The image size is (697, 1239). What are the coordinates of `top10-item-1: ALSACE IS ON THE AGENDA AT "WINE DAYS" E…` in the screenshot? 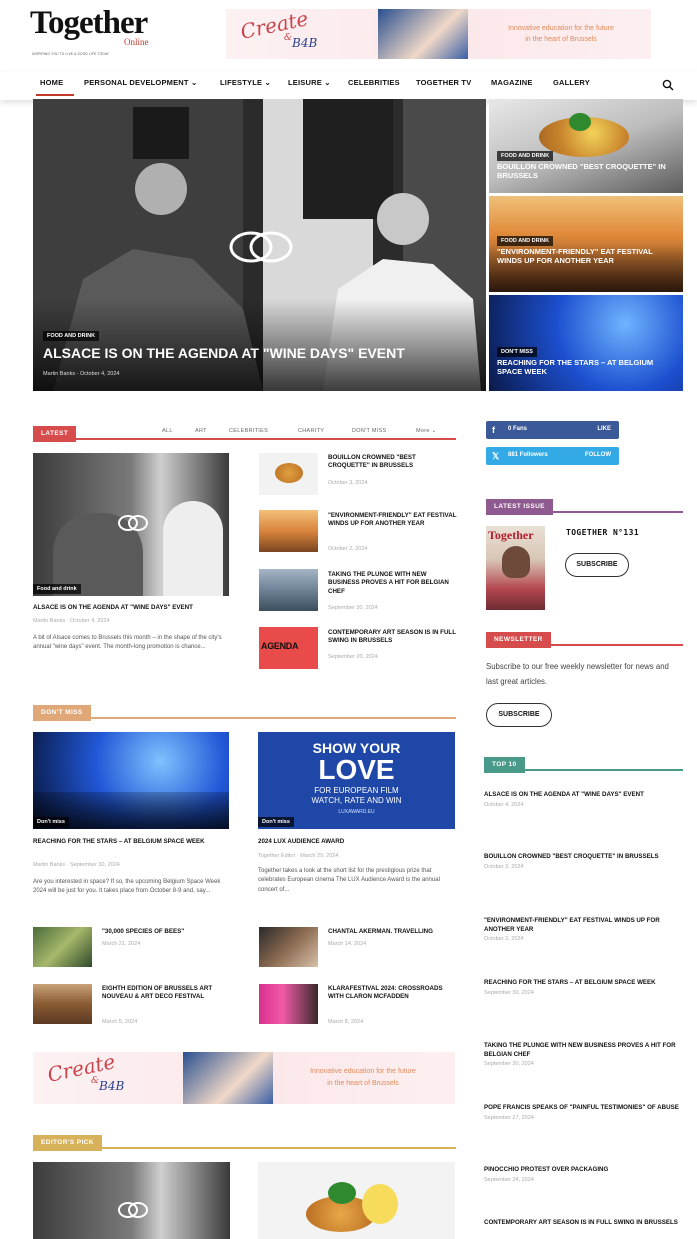 It's located at (584, 799).